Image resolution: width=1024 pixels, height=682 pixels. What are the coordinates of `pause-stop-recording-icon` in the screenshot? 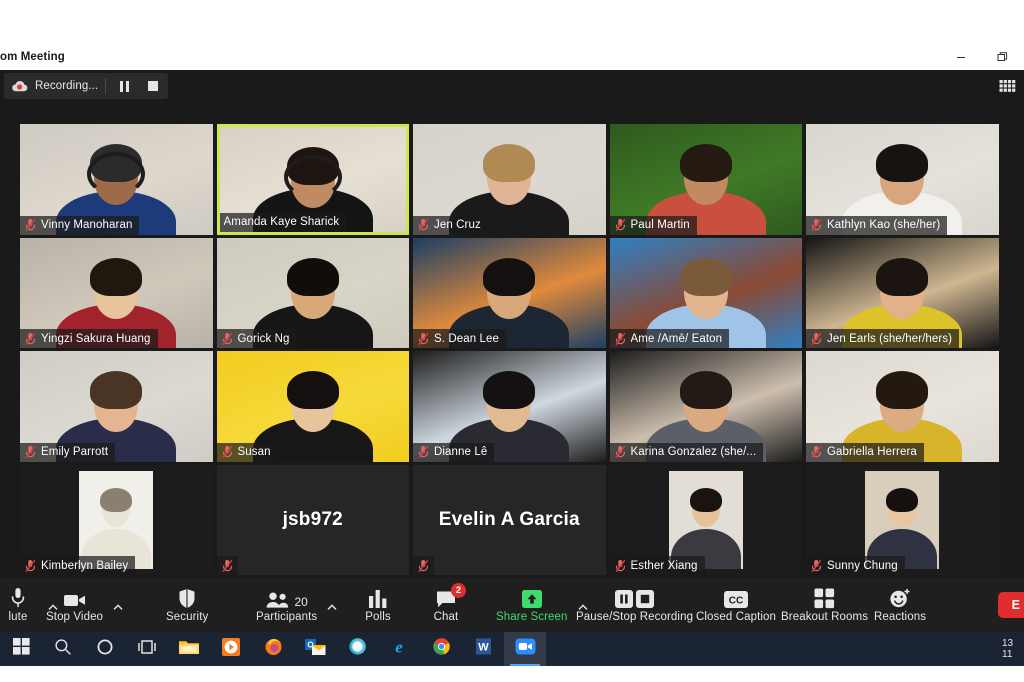 It's located at (635, 598).